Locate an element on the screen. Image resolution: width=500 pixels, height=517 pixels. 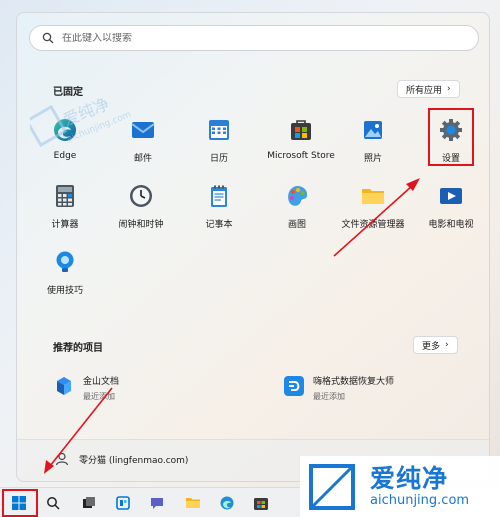
widgets-icon is located at coordinates (123, 503).